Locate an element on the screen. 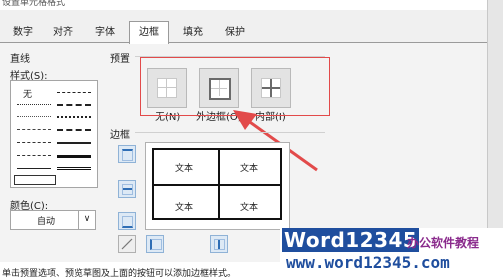  border-diagonal-up-button is located at coordinates (127, 244).